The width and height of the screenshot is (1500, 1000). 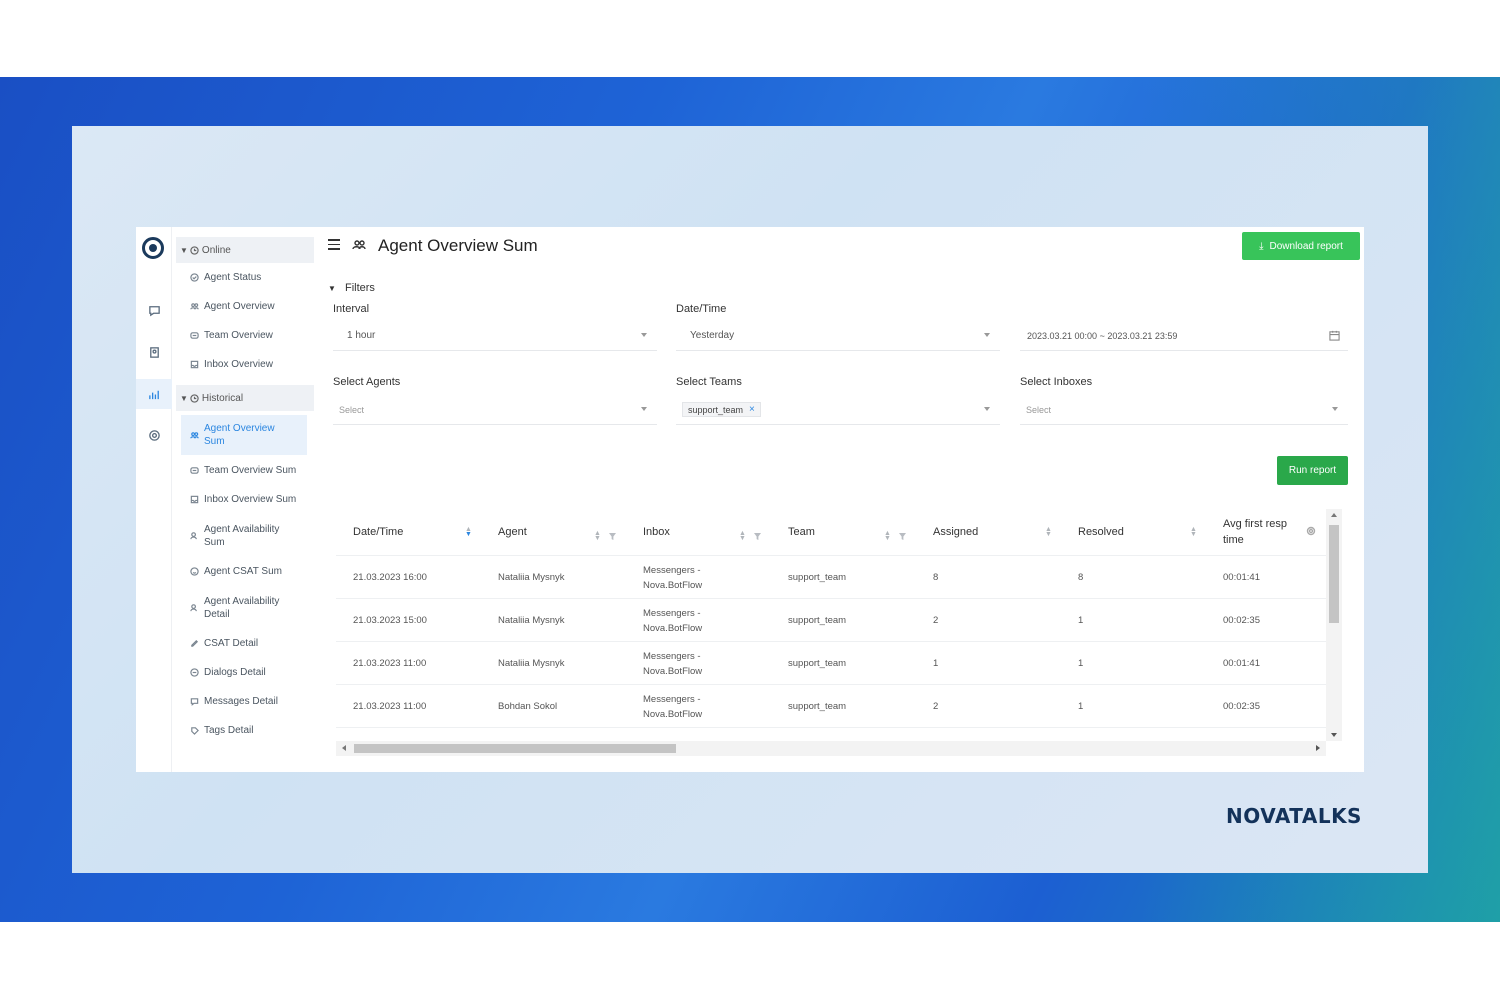 What do you see at coordinates (245, 701) in the screenshot?
I see `menu-item-messages-detail: Messages Detail` at bounding box center [245, 701].